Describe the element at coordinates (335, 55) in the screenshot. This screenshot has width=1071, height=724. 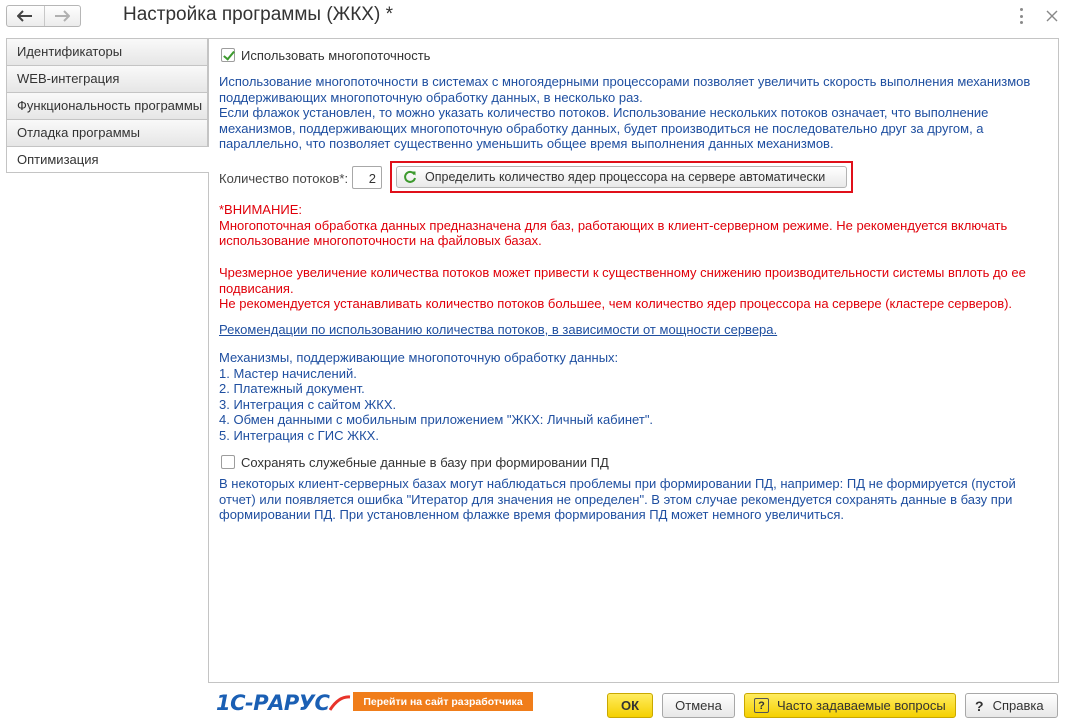
I see `use-multithreading-label: Использовать многопоточность` at that location.